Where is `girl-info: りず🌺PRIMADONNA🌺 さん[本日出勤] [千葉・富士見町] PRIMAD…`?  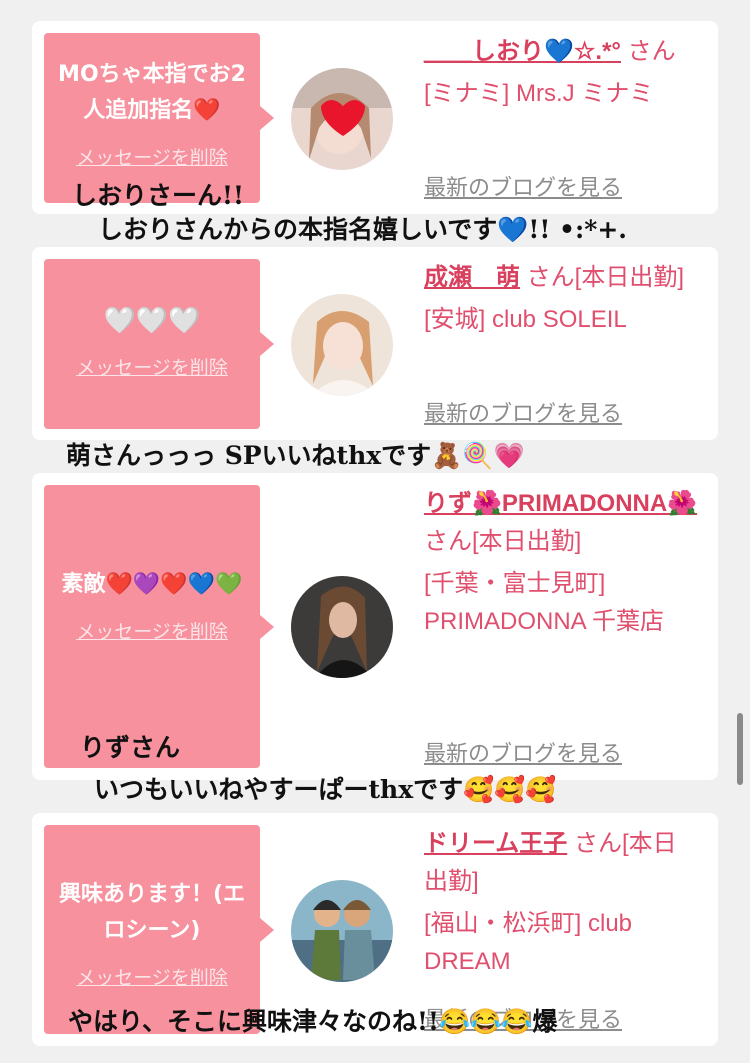
girl-info: りず🌺PRIMADONNA🌺 さん[本日出勤] [千葉・富士見町] PRIMAD… is located at coordinates (562, 563).